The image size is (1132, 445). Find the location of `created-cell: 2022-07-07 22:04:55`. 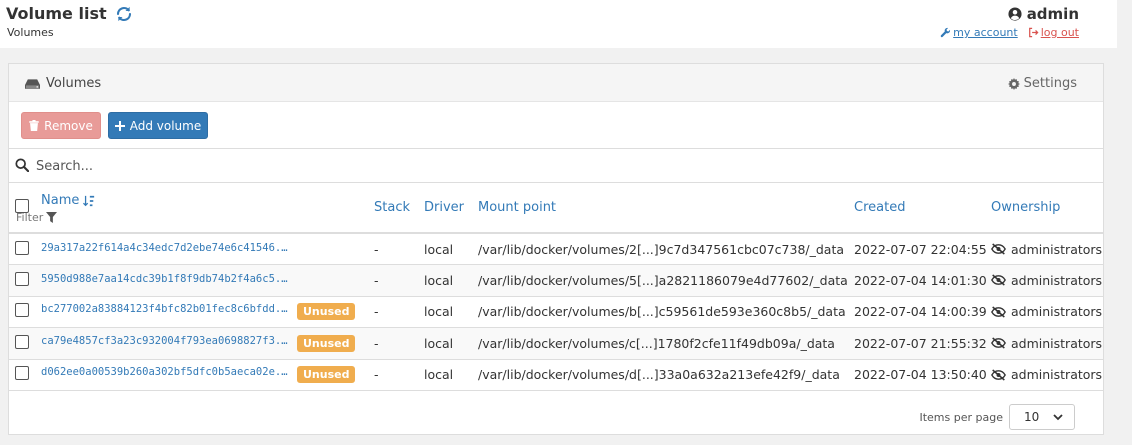

created-cell: 2022-07-07 22:04:55 is located at coordinates (920, 249).